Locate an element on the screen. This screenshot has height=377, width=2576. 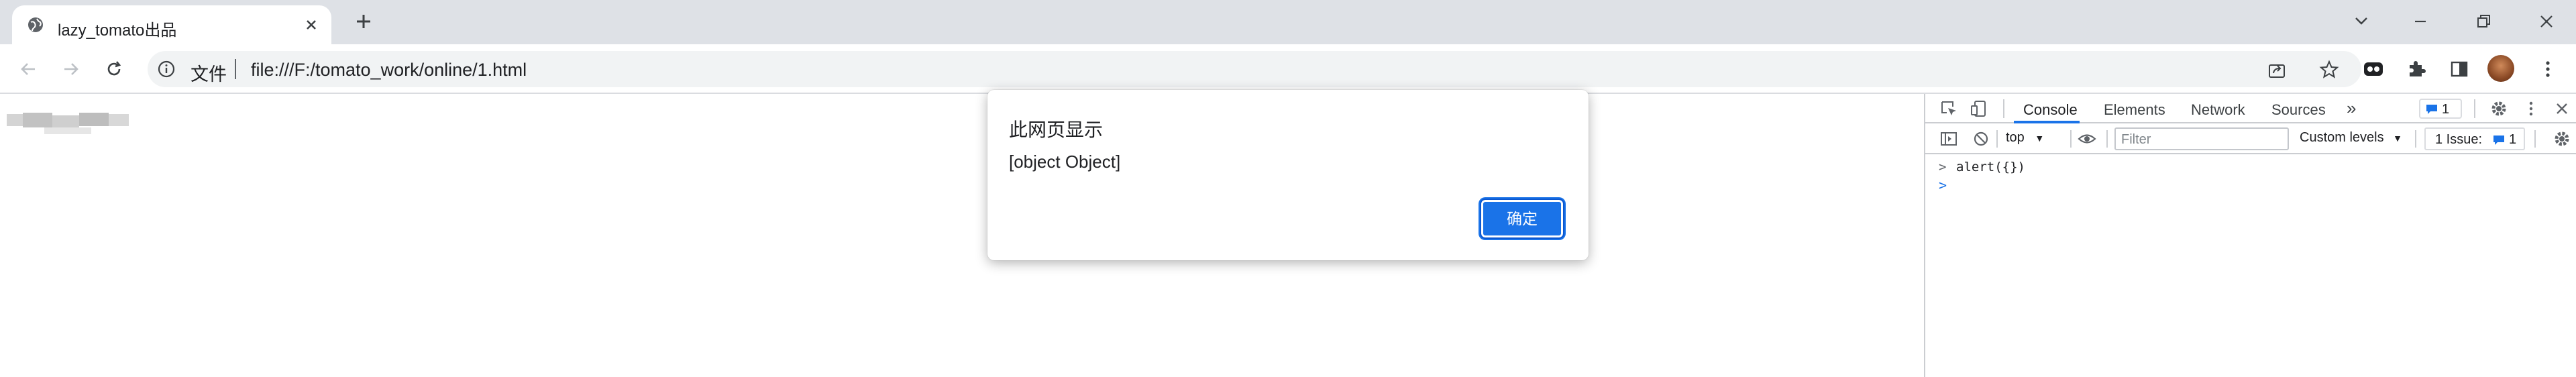
console-toolbar: top ▼ Filter Custom levels ▼ 1 Issue: 1 is located at coordinates (2250, 139).